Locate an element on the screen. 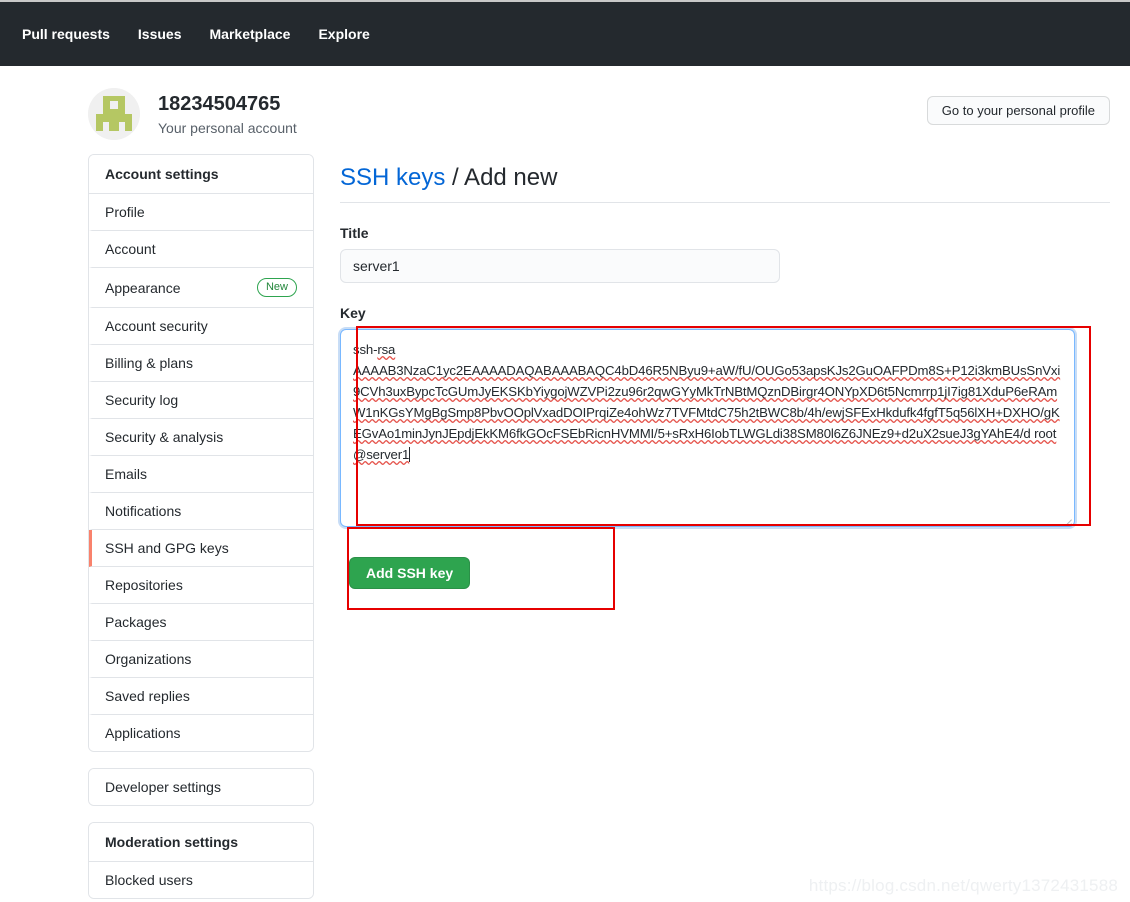 The width and height of the screenshot is (1130, 902). key-line-prefix: ssh-rsa is located at coordinates (374, 349).